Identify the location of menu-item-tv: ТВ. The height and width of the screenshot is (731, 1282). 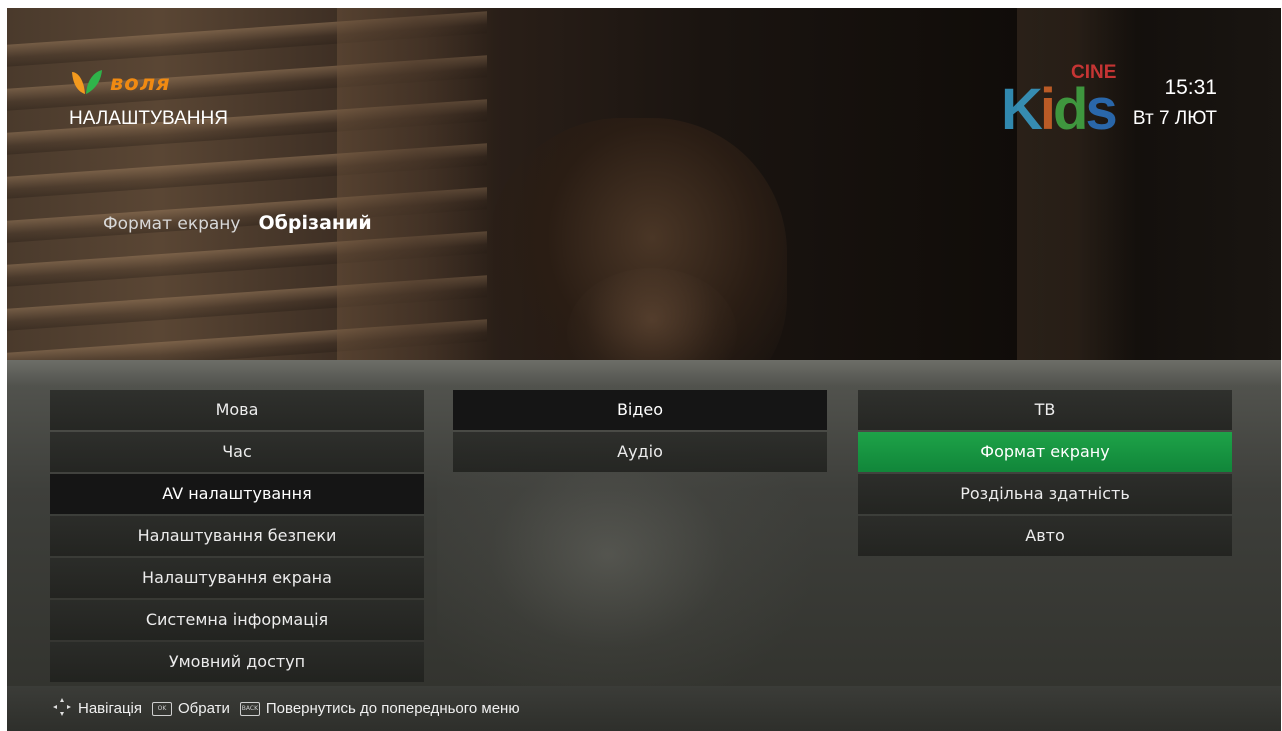
(1045, 410).